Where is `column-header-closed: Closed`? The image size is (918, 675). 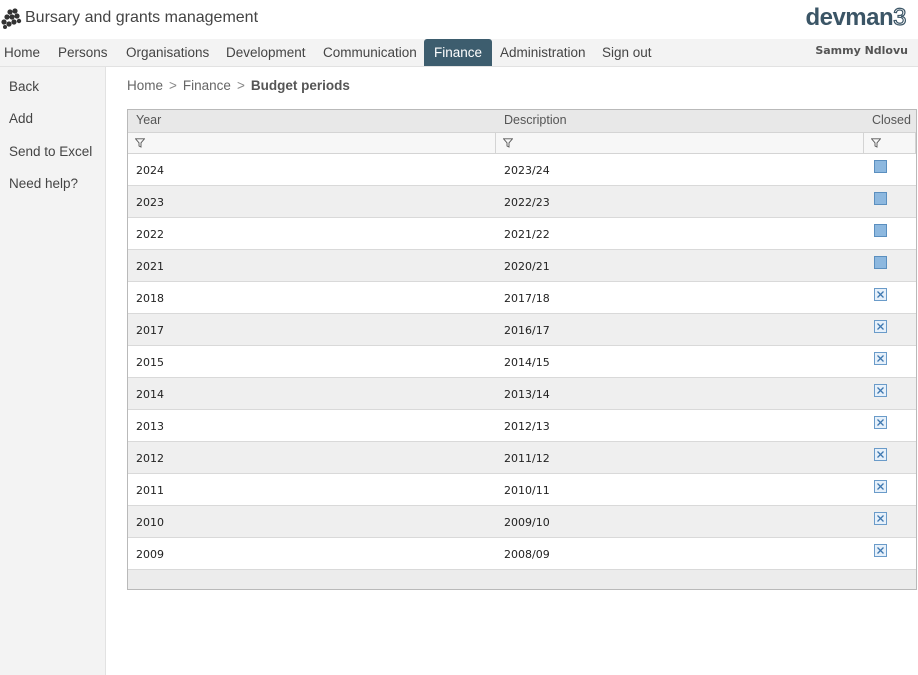
column-header-closed: Closed is located at coordinates (891, 120).